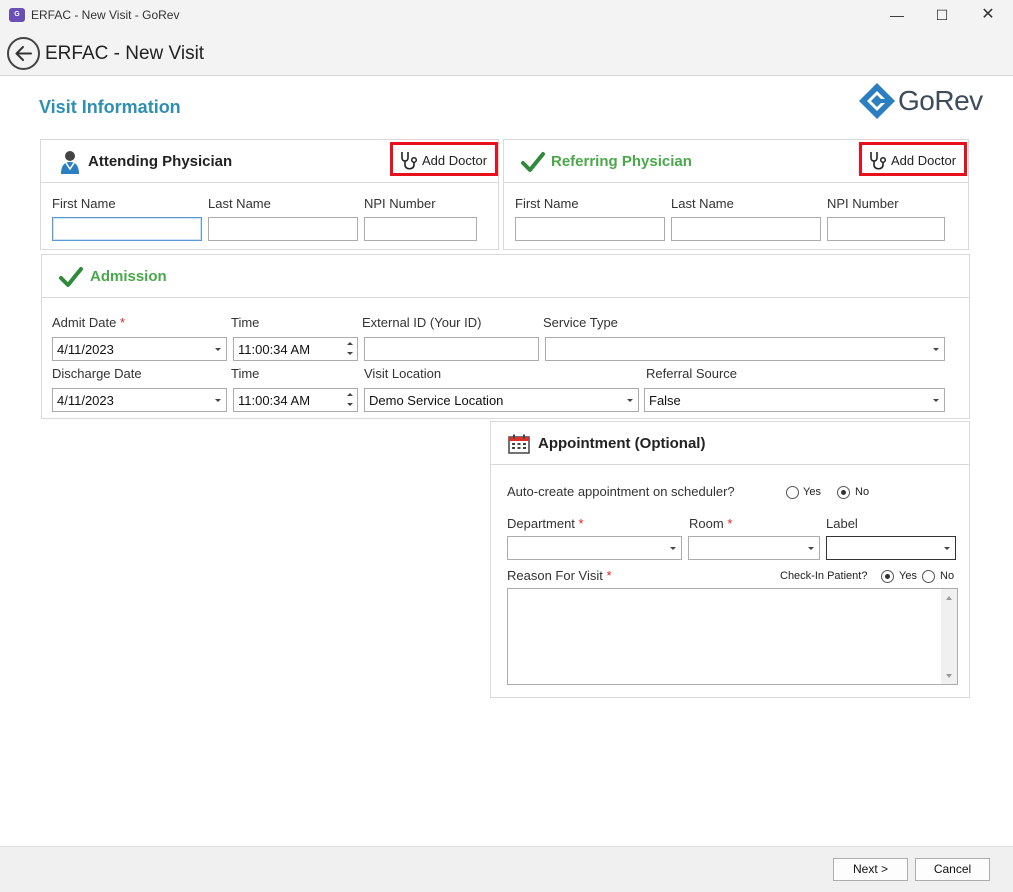  What do you see at coordinates (886, 229) in the screenshot?
I see `referring-npi-input` at bounding box center [886, 229].